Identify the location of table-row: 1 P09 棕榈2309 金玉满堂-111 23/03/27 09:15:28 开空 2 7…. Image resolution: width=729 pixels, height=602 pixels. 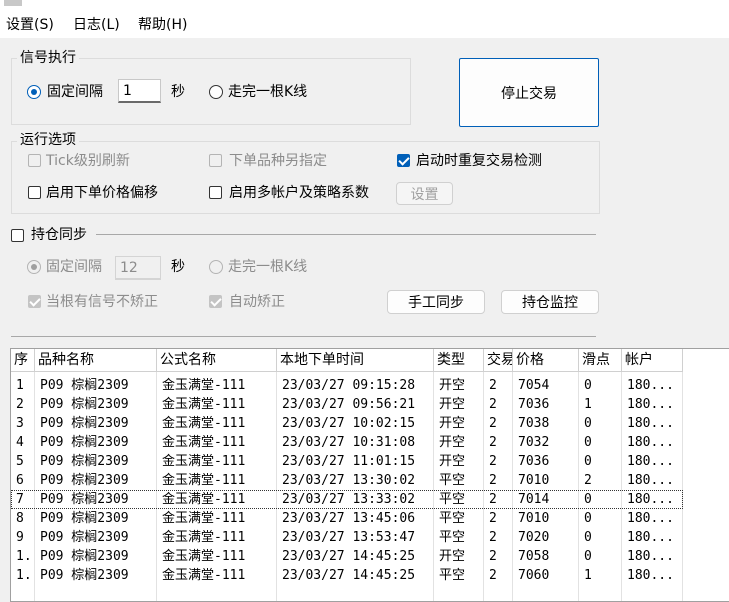
(347, 385).